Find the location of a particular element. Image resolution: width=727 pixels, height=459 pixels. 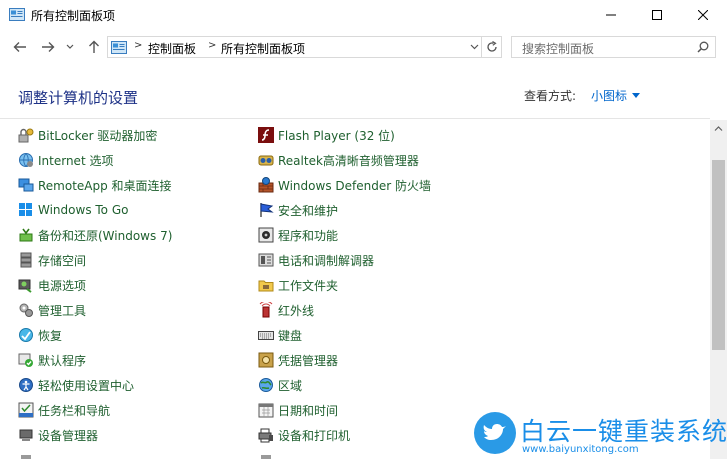

security-maintenance-icon is located at coordinates (266, 210).